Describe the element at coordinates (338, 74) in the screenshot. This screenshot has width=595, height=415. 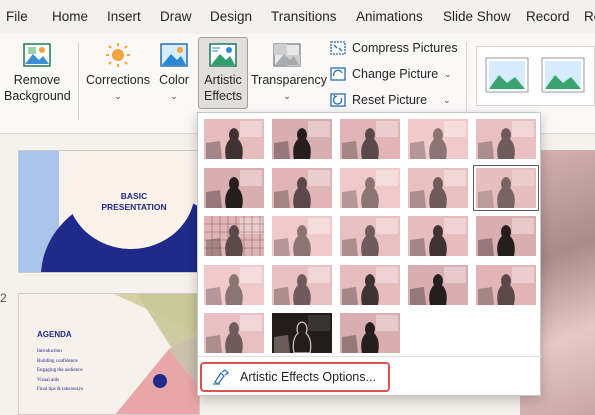
I see `change-picture-icon` at that location.